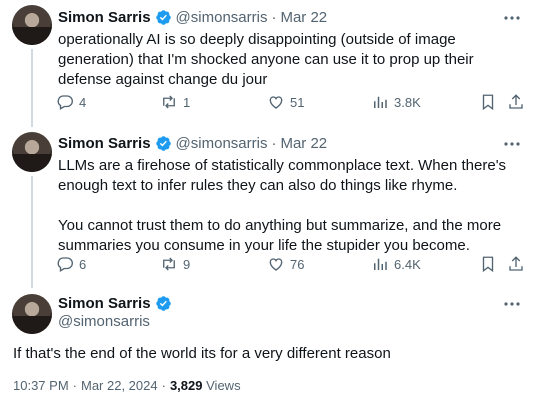 The width and height of the screenshot is (540, 409). Describe the element at coordinates (186, 385) in the screenshot. I see `views-number: 3,829` at that location.